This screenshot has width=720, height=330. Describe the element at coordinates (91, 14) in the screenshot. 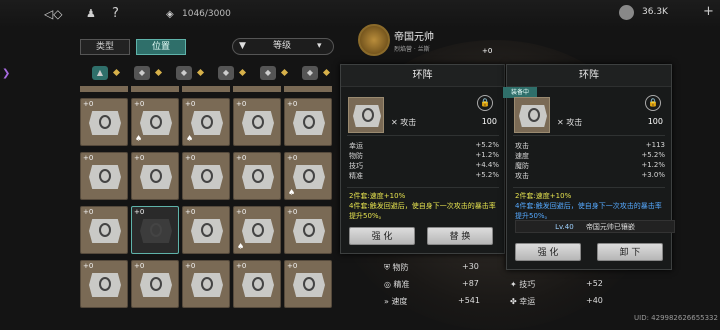

I see `outfit-icon: ♟` at that location.